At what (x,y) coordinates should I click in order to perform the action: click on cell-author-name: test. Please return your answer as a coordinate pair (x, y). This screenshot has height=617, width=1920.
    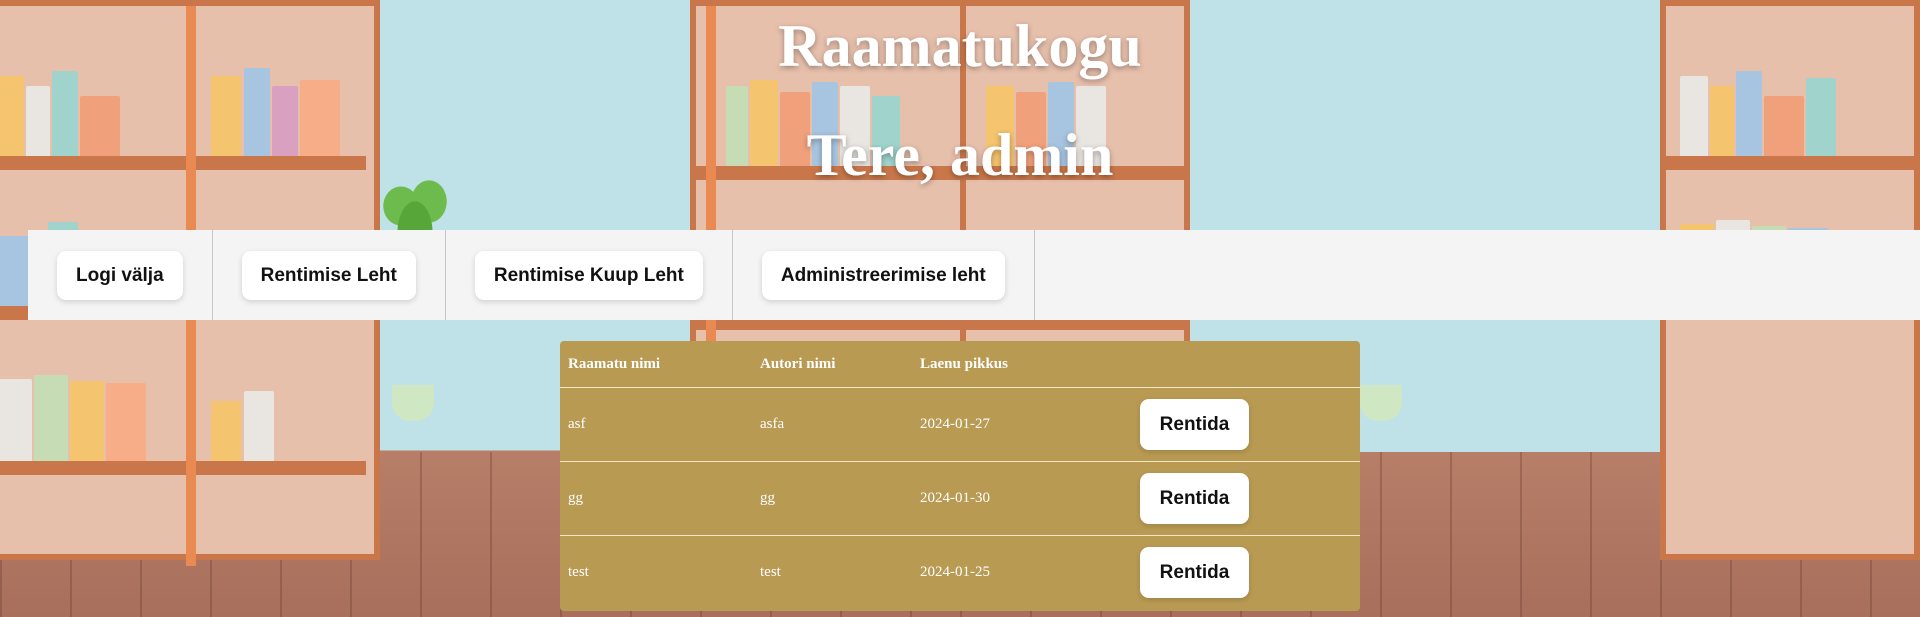
    Looking at the image, I should click on (770, 572).